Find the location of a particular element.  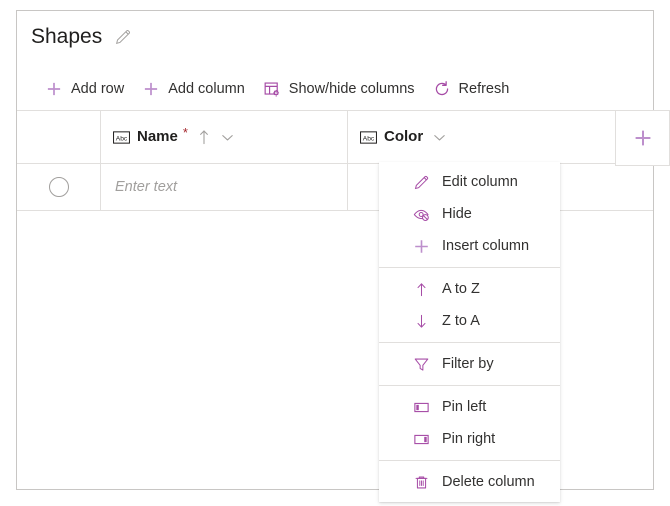

required-asterisk: * is located at coordinates (185, 132).